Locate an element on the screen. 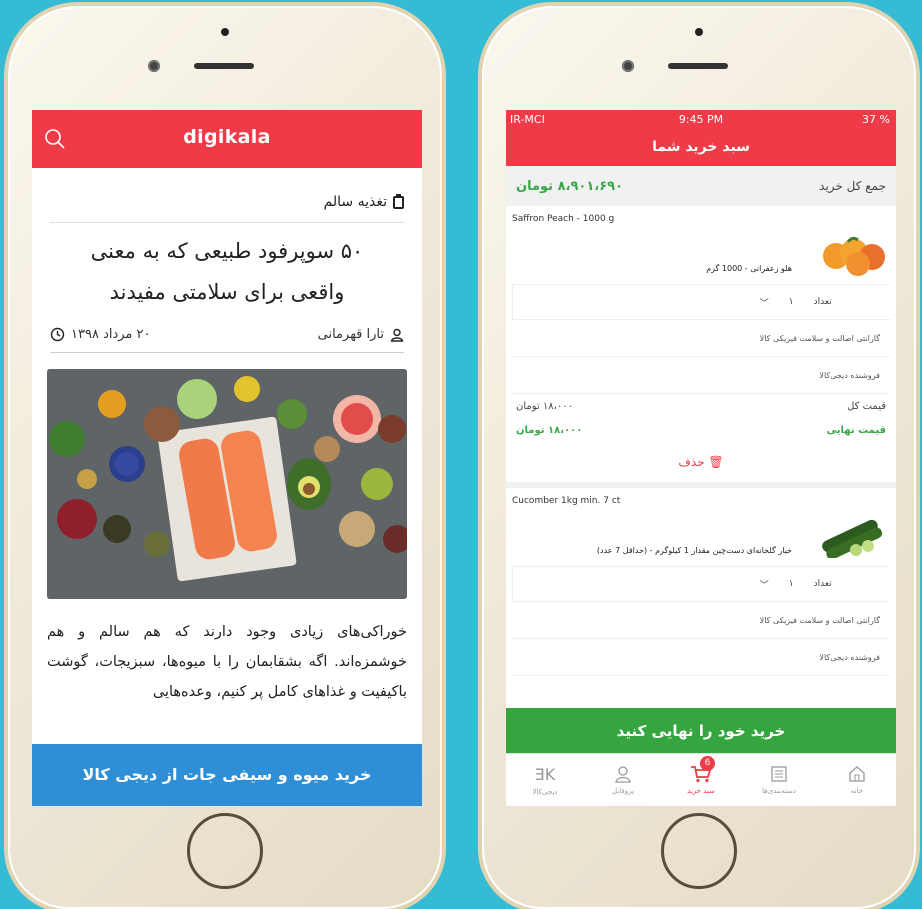 The height and width of the screenshot is (909, 922). tab-home: خانه is located at coordinates (857, 780).